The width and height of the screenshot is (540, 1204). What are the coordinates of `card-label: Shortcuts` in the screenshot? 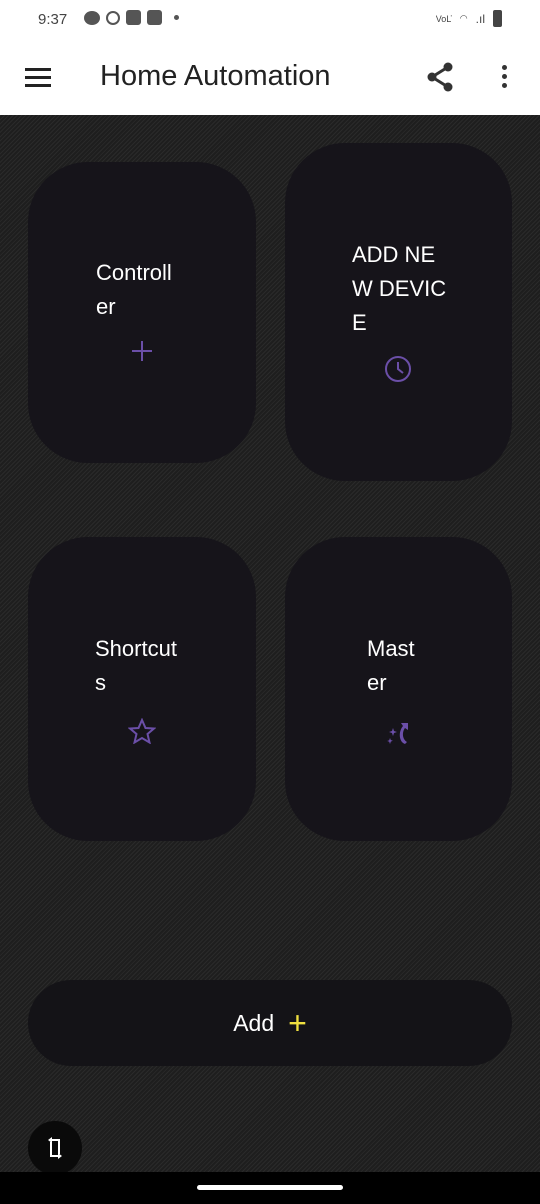 It's located at (136, 665).